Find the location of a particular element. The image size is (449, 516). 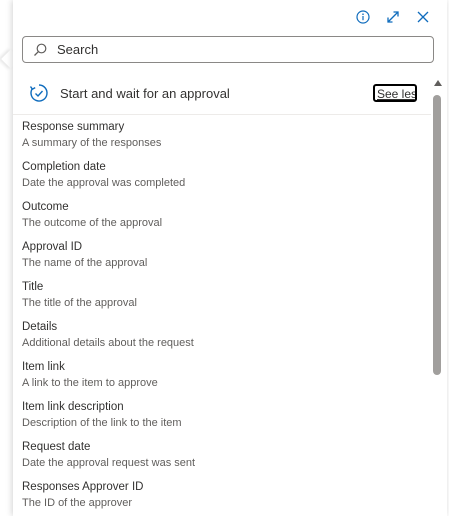

list-item: Item link A link to the item to approve is located at coordinates (222, 378).